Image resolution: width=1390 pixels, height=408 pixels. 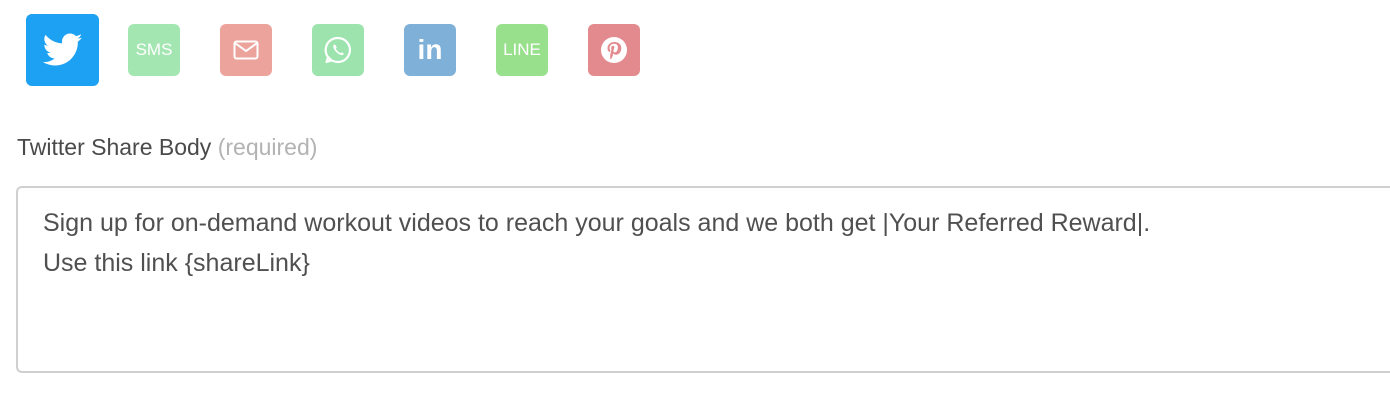 I want to click on required-note: (required), so click(x=267, y=147).